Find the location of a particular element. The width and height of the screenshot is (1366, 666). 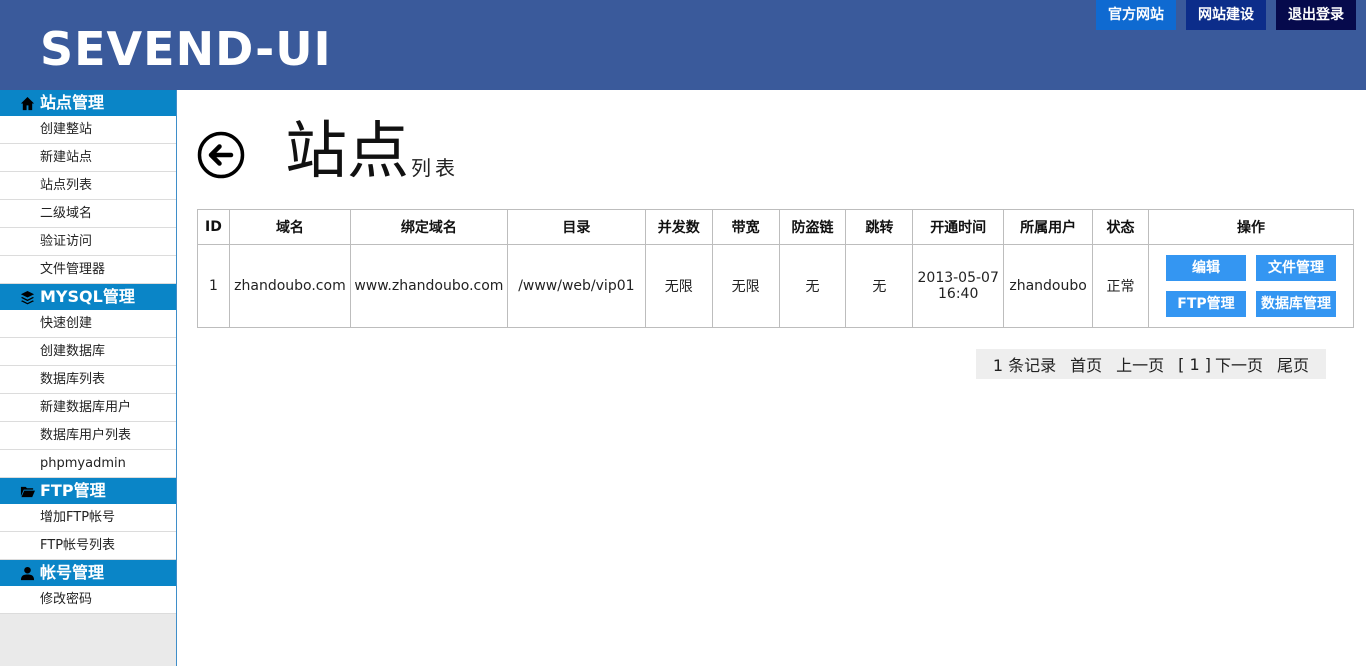

record-count: 1 条记录 is located at coordinates (1024, 365).